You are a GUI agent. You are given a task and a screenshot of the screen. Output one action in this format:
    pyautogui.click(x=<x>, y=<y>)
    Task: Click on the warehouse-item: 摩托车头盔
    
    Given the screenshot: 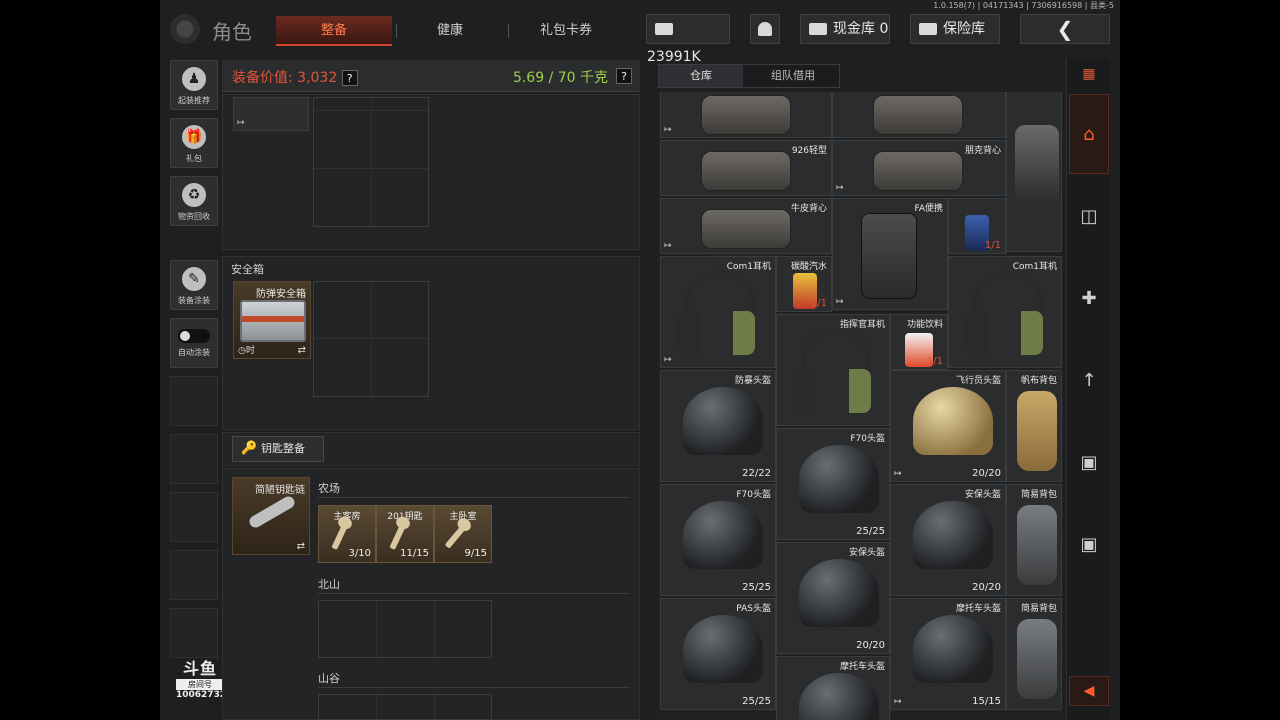 What is the action you would take?
    pyautogui.click(x=833, y=688)
    